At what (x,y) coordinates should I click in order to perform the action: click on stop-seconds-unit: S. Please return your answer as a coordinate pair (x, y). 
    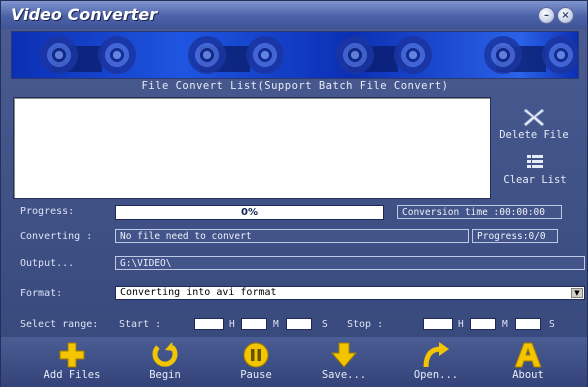
    Looking at the image, I should click on (552, 324).